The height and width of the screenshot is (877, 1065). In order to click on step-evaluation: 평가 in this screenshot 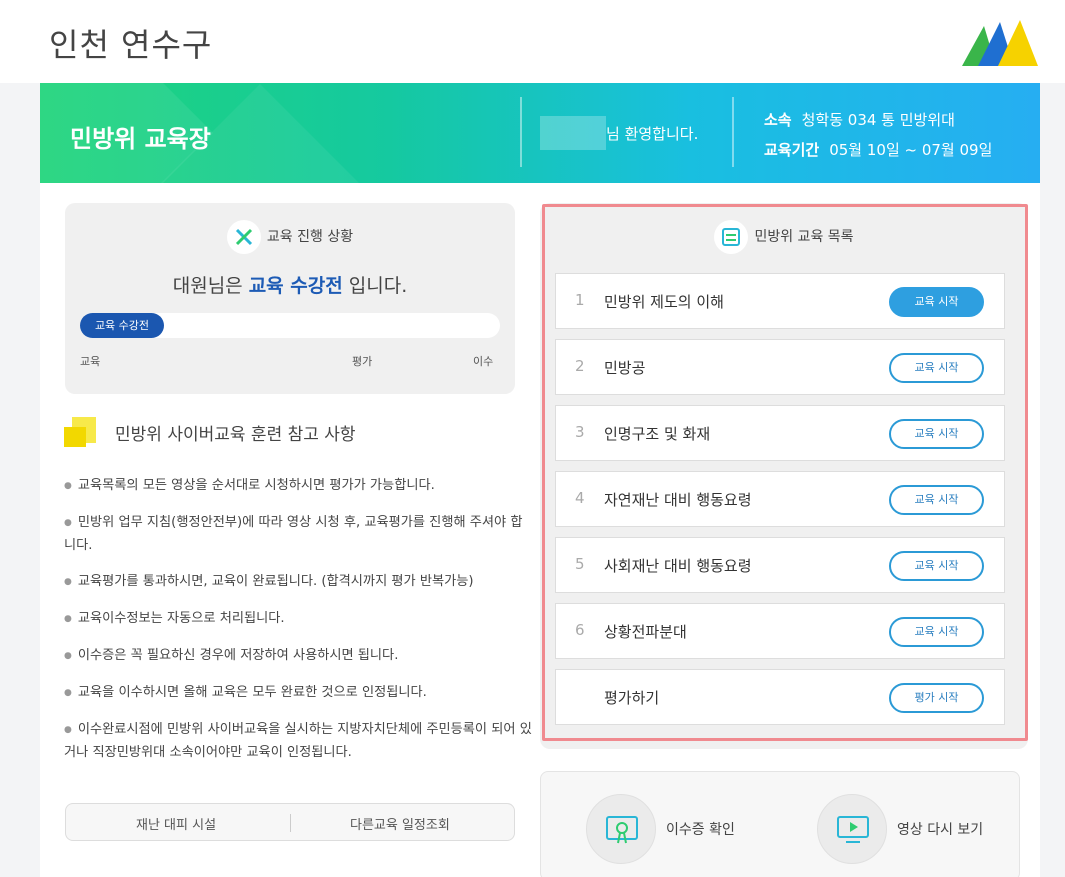, I will do `click(362, 361)`.